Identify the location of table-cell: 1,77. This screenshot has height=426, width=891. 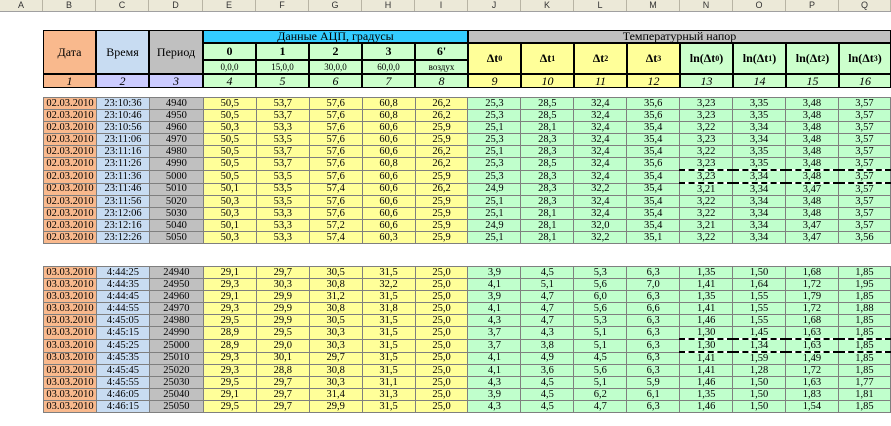
(864, 382).